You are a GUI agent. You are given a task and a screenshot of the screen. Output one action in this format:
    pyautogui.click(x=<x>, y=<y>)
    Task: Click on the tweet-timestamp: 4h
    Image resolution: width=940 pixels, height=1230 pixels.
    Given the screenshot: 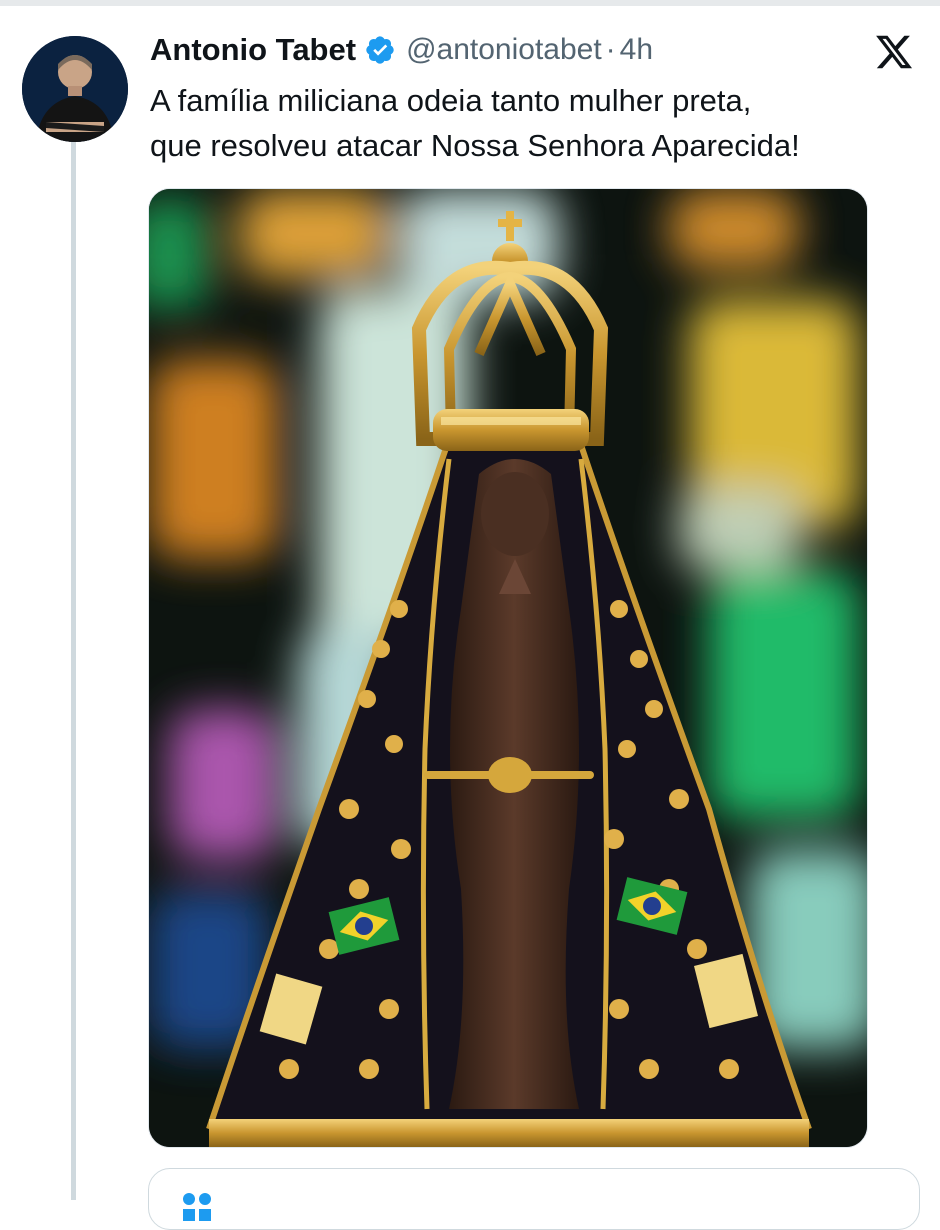 What is the action you would take?
    pyautogui.click(x=636, y=50)
    